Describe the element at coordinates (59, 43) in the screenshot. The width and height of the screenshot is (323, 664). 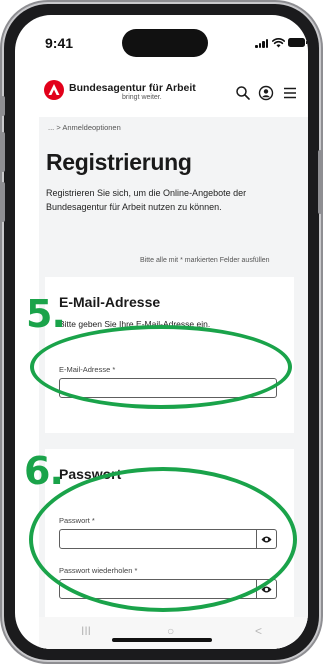
I see `status-time: 9:41` at that location.